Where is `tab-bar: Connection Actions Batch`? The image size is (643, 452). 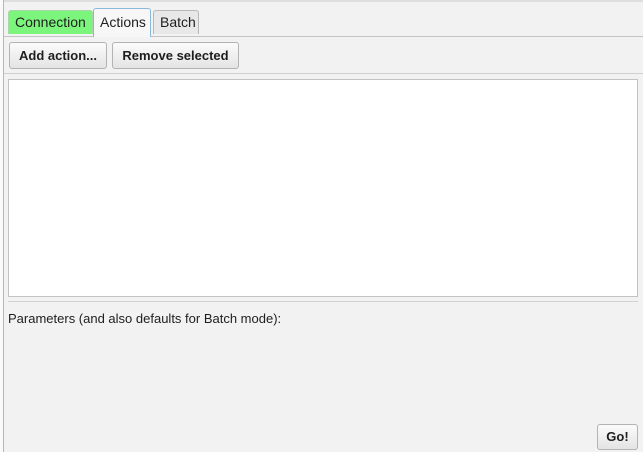
tab-bar: Connection Actions Batch is located at coordinates (323, 22).